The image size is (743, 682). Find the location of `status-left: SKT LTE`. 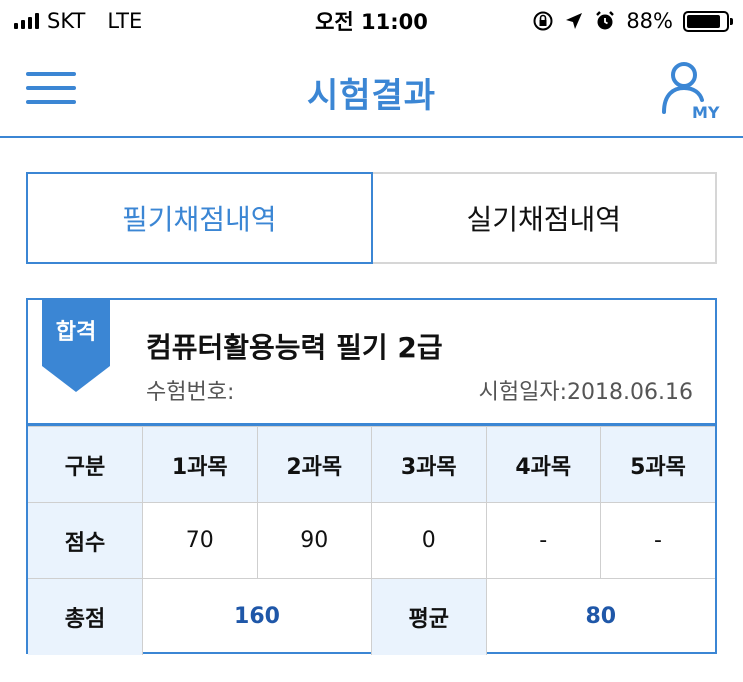

status-left: SKT LTE is located at coordinates (78, 21).